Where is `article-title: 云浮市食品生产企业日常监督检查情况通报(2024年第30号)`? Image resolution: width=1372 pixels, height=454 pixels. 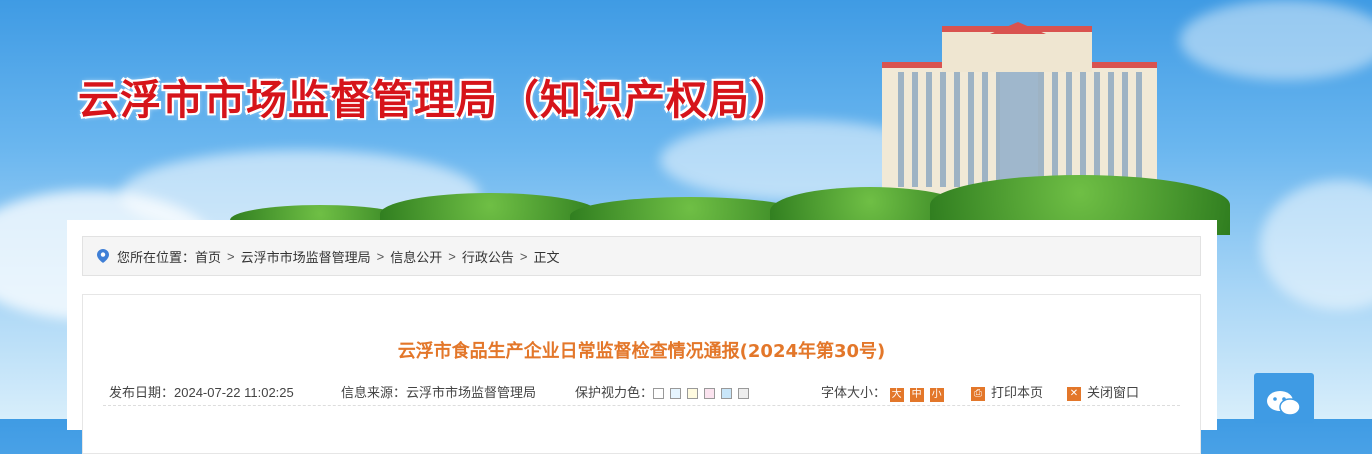
article-title: 云浮市食品生产企业日常监督检查情况通报(2024年第30号) is located at coordinates (641, 351).